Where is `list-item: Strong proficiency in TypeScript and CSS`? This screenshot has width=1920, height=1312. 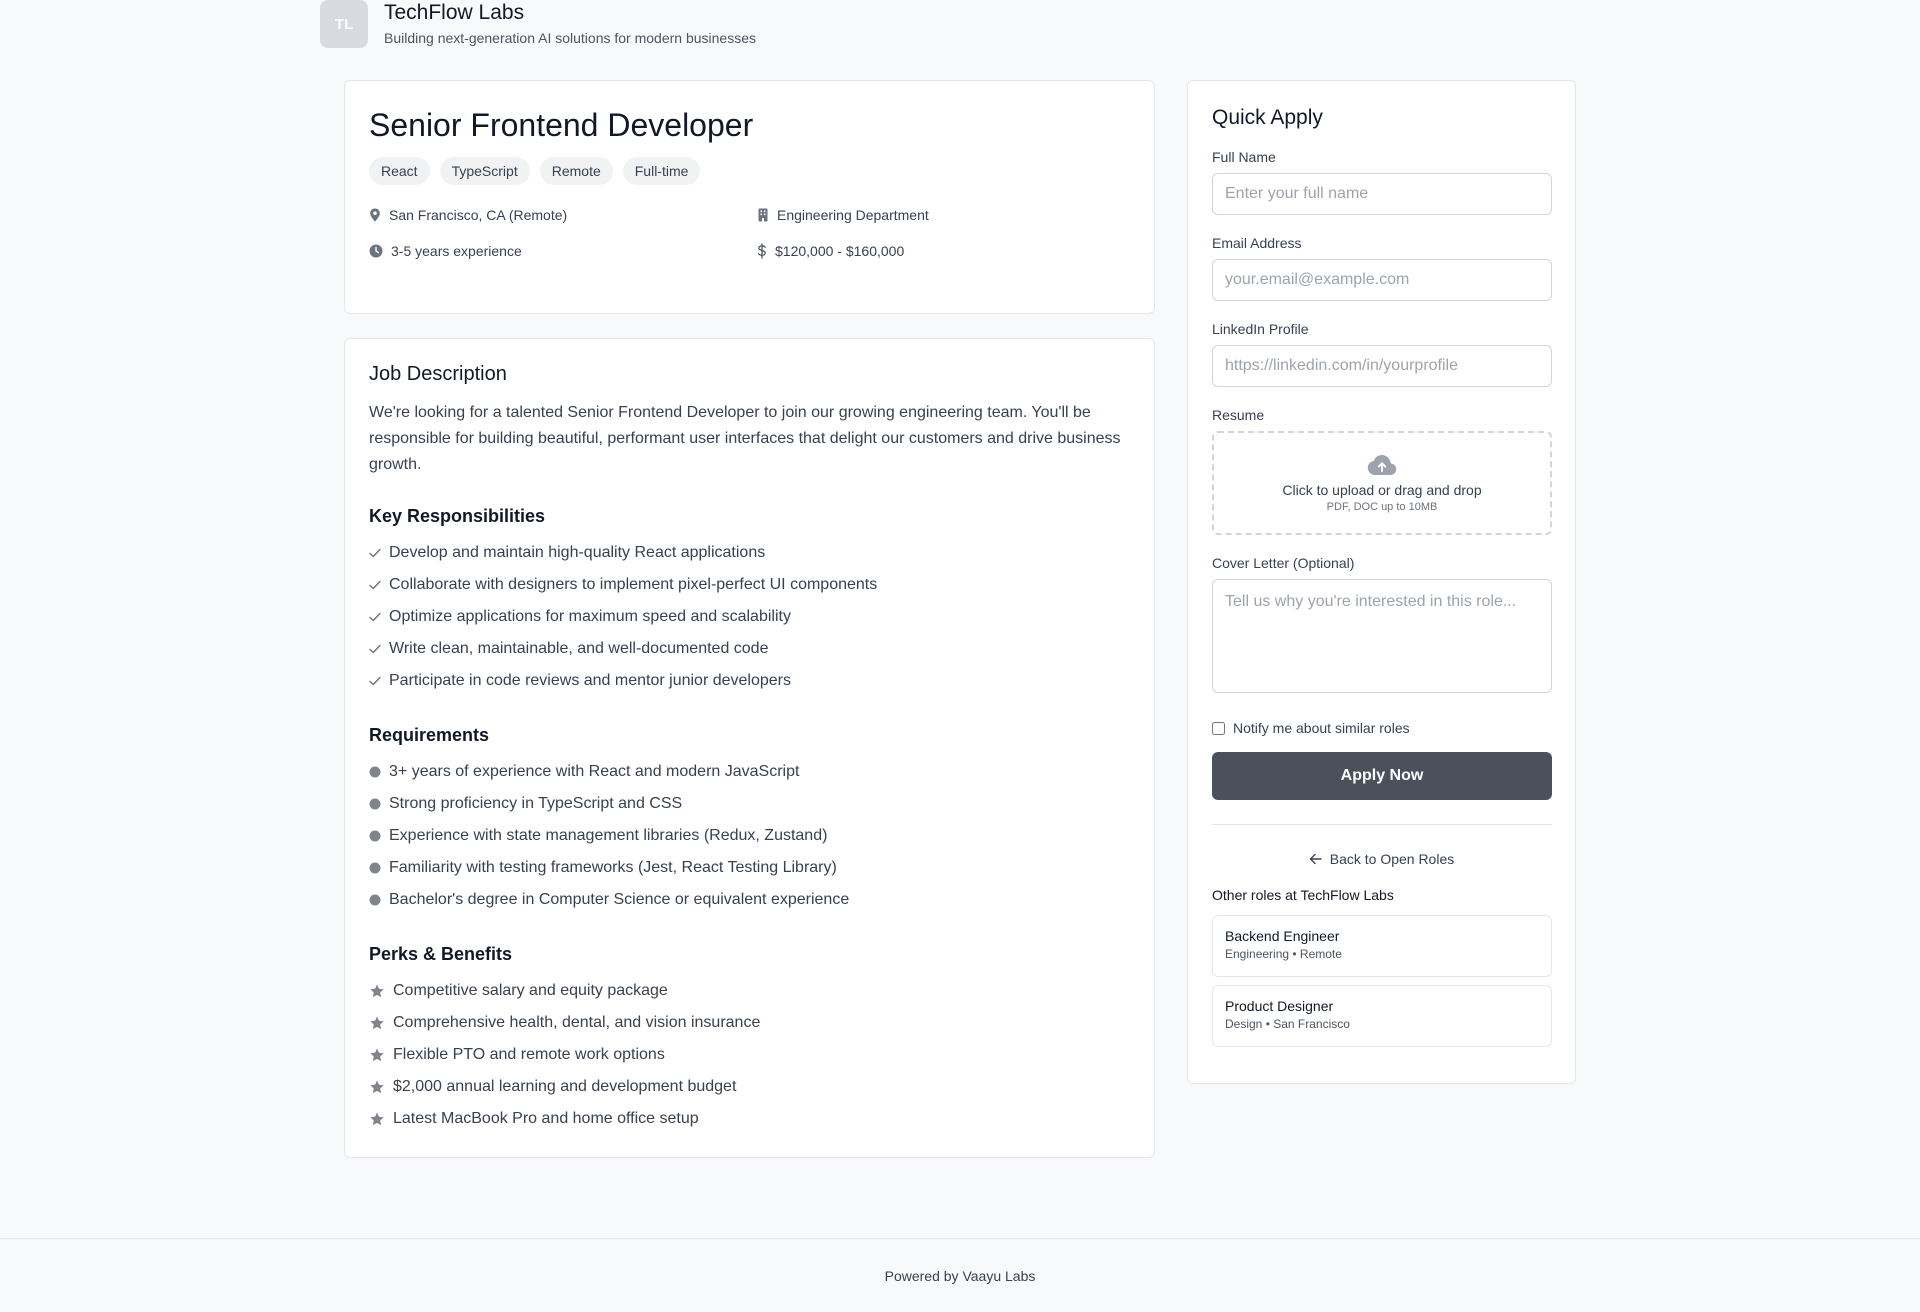
list-item: Strong proficiency in TypeScript and CSS is located at coordinates (749, 804).